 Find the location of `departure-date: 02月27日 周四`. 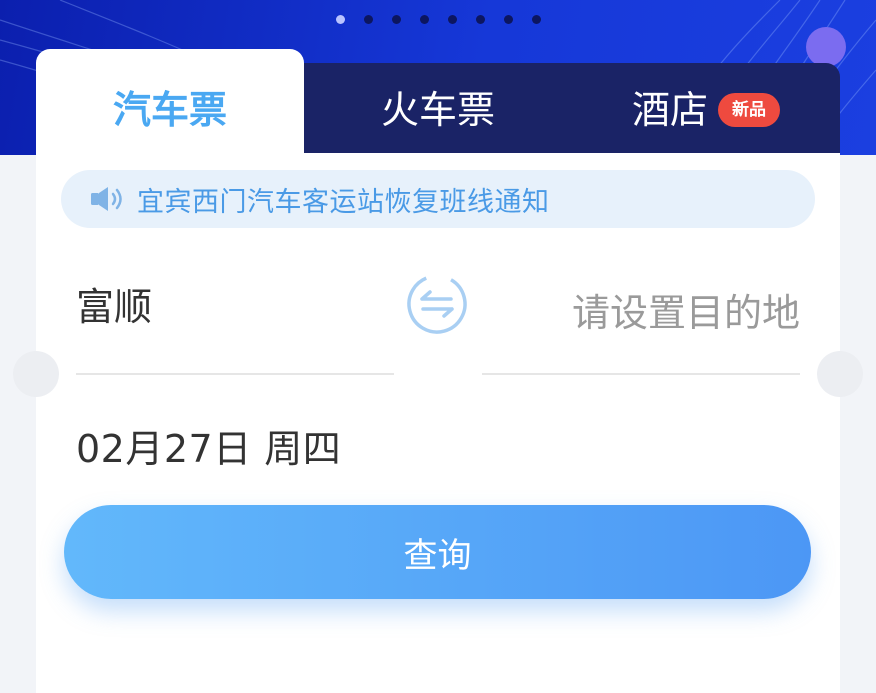

departure-date: 02月27日 周四 is located at coordinates (208, 445).